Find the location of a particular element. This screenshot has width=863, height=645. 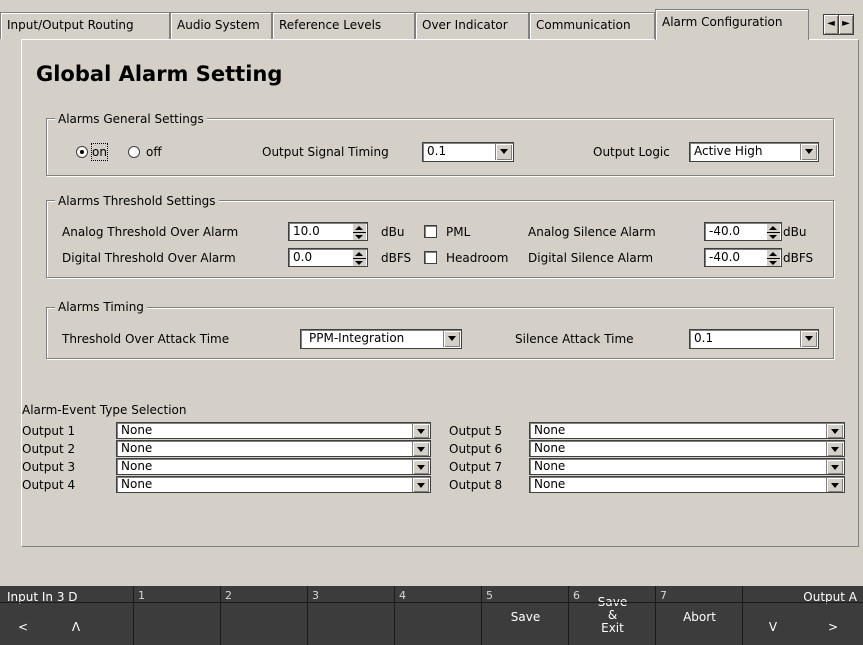

save-button: 5 Save is located at coordinates (525, 615).